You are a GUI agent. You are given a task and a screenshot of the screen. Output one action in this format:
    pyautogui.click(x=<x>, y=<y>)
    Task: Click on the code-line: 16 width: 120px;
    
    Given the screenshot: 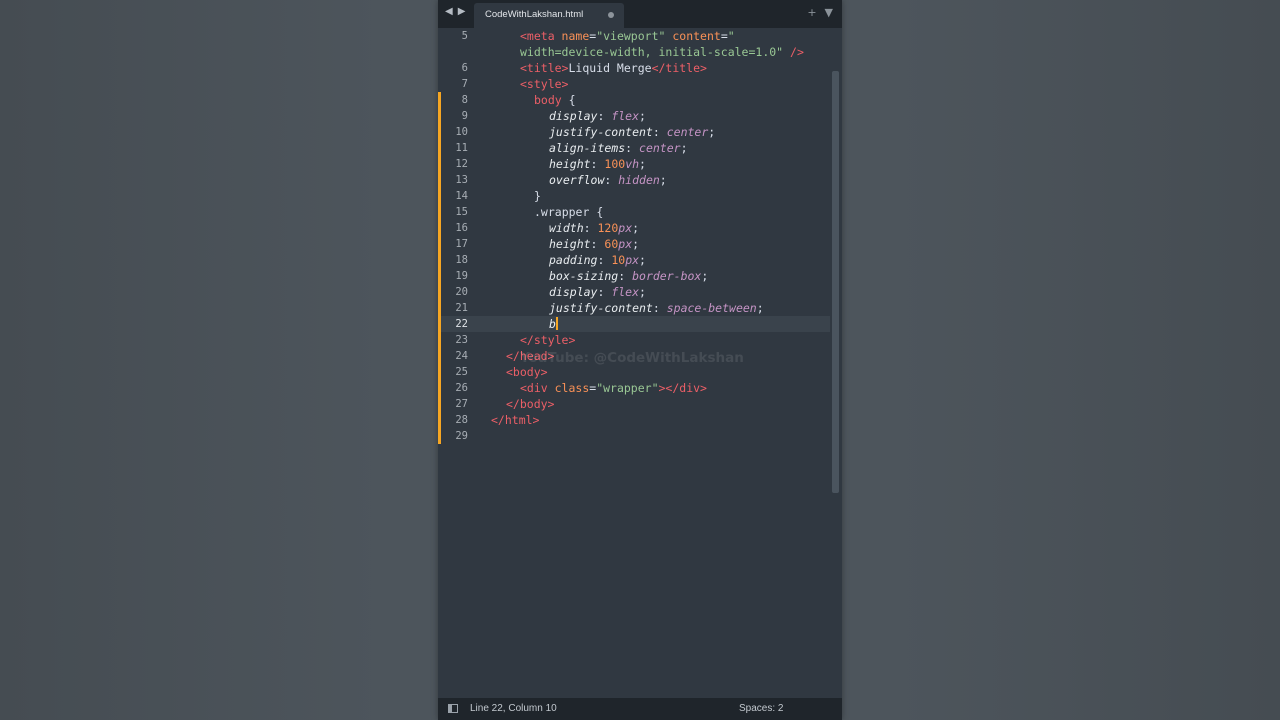 What is the action you would take?
    pyautogui.click(x=634, y=228)
    